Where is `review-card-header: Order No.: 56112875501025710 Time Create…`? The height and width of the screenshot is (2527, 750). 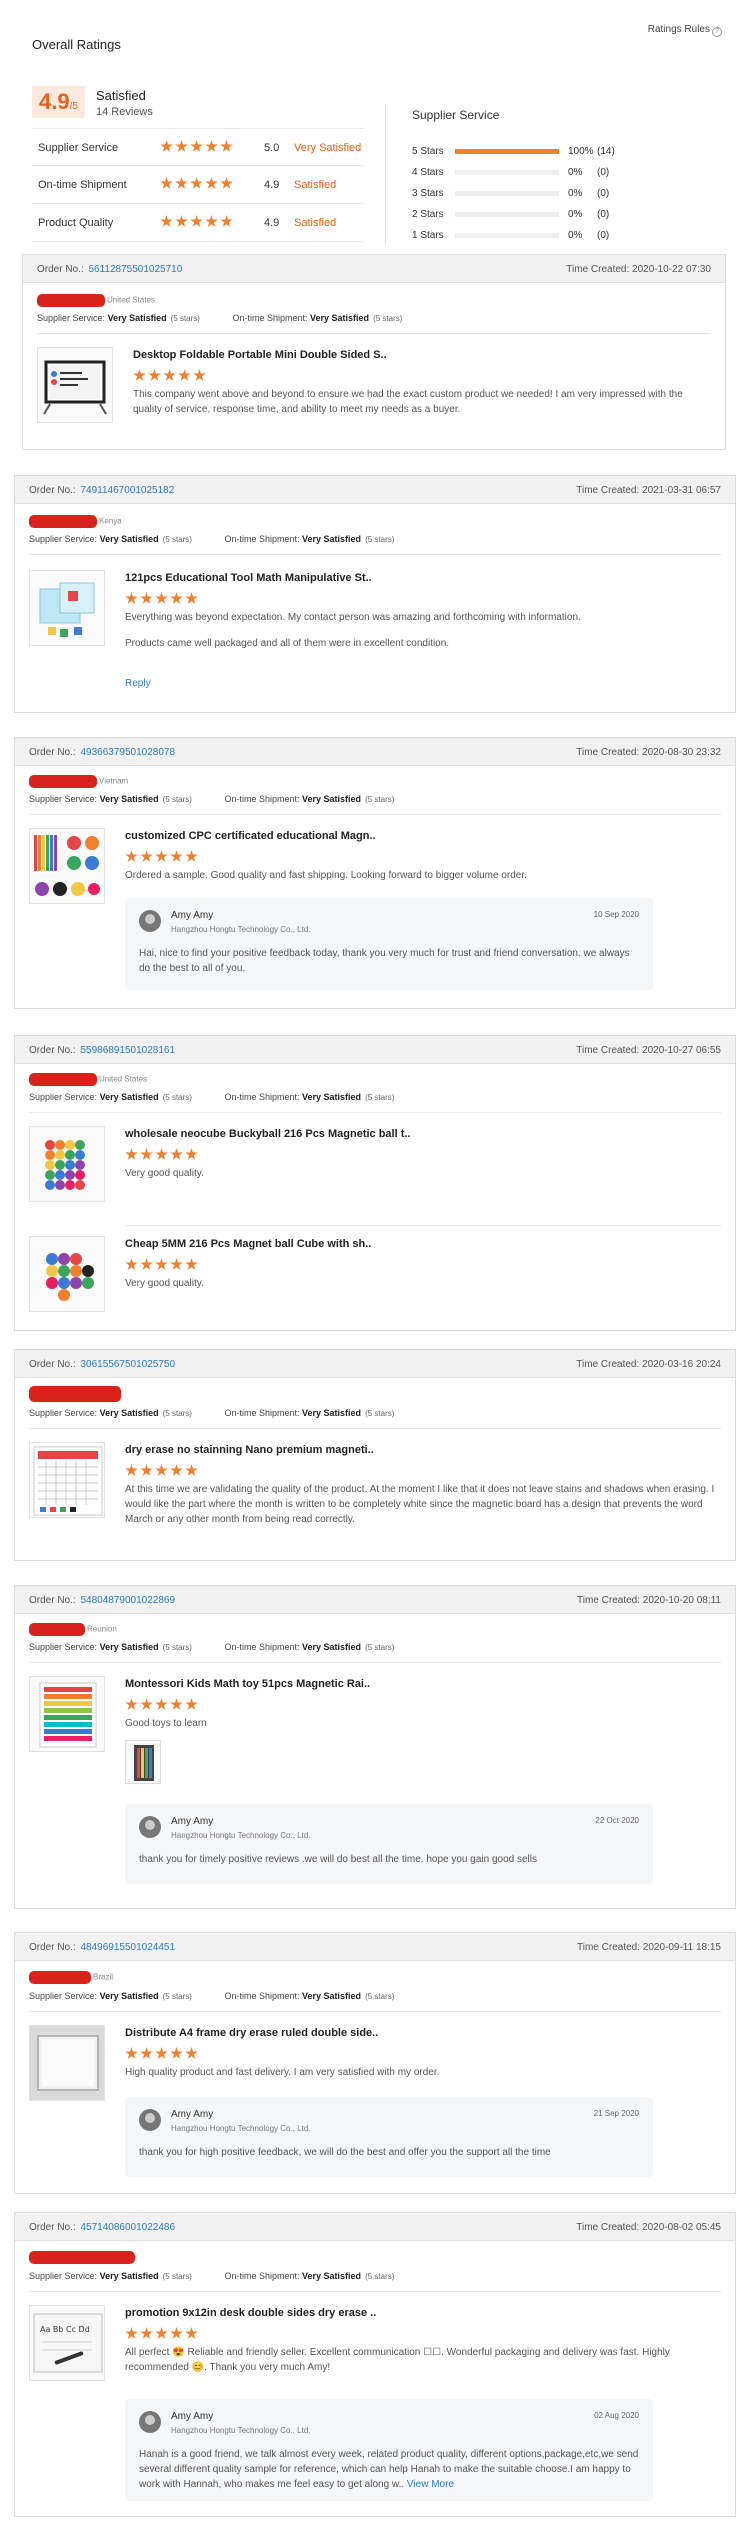 review-card-header: Order No.: 56112875501025710 Time Create… is located at coordinates (374, 269).